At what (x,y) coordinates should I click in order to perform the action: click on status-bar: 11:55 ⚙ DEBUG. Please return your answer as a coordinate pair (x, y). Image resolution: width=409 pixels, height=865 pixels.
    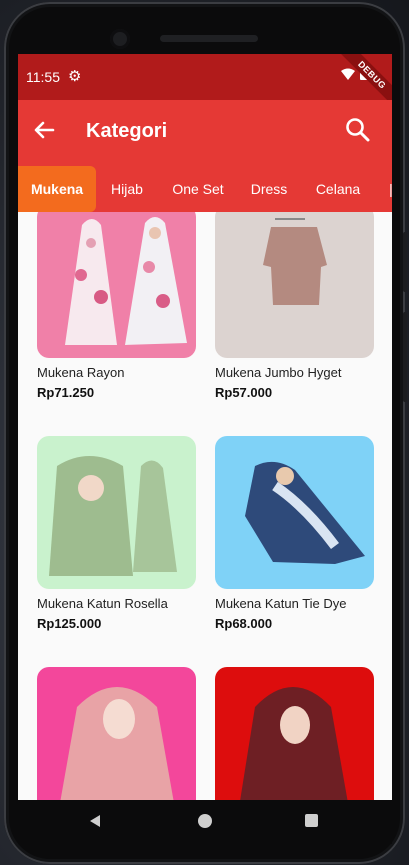
    Looking at the image, I should click on (205, 81).